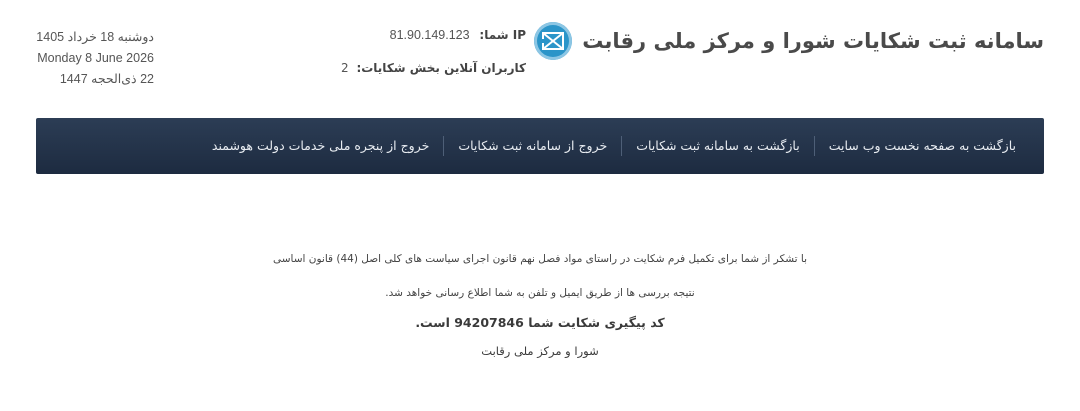 Image resolution: width=1080 pixels, height=411 pixels. Describe the element at coordinates (922, 146) in the screenshot. I see `nav-item-home: بازگشت به صفحه نخست وب سایت` at that location.